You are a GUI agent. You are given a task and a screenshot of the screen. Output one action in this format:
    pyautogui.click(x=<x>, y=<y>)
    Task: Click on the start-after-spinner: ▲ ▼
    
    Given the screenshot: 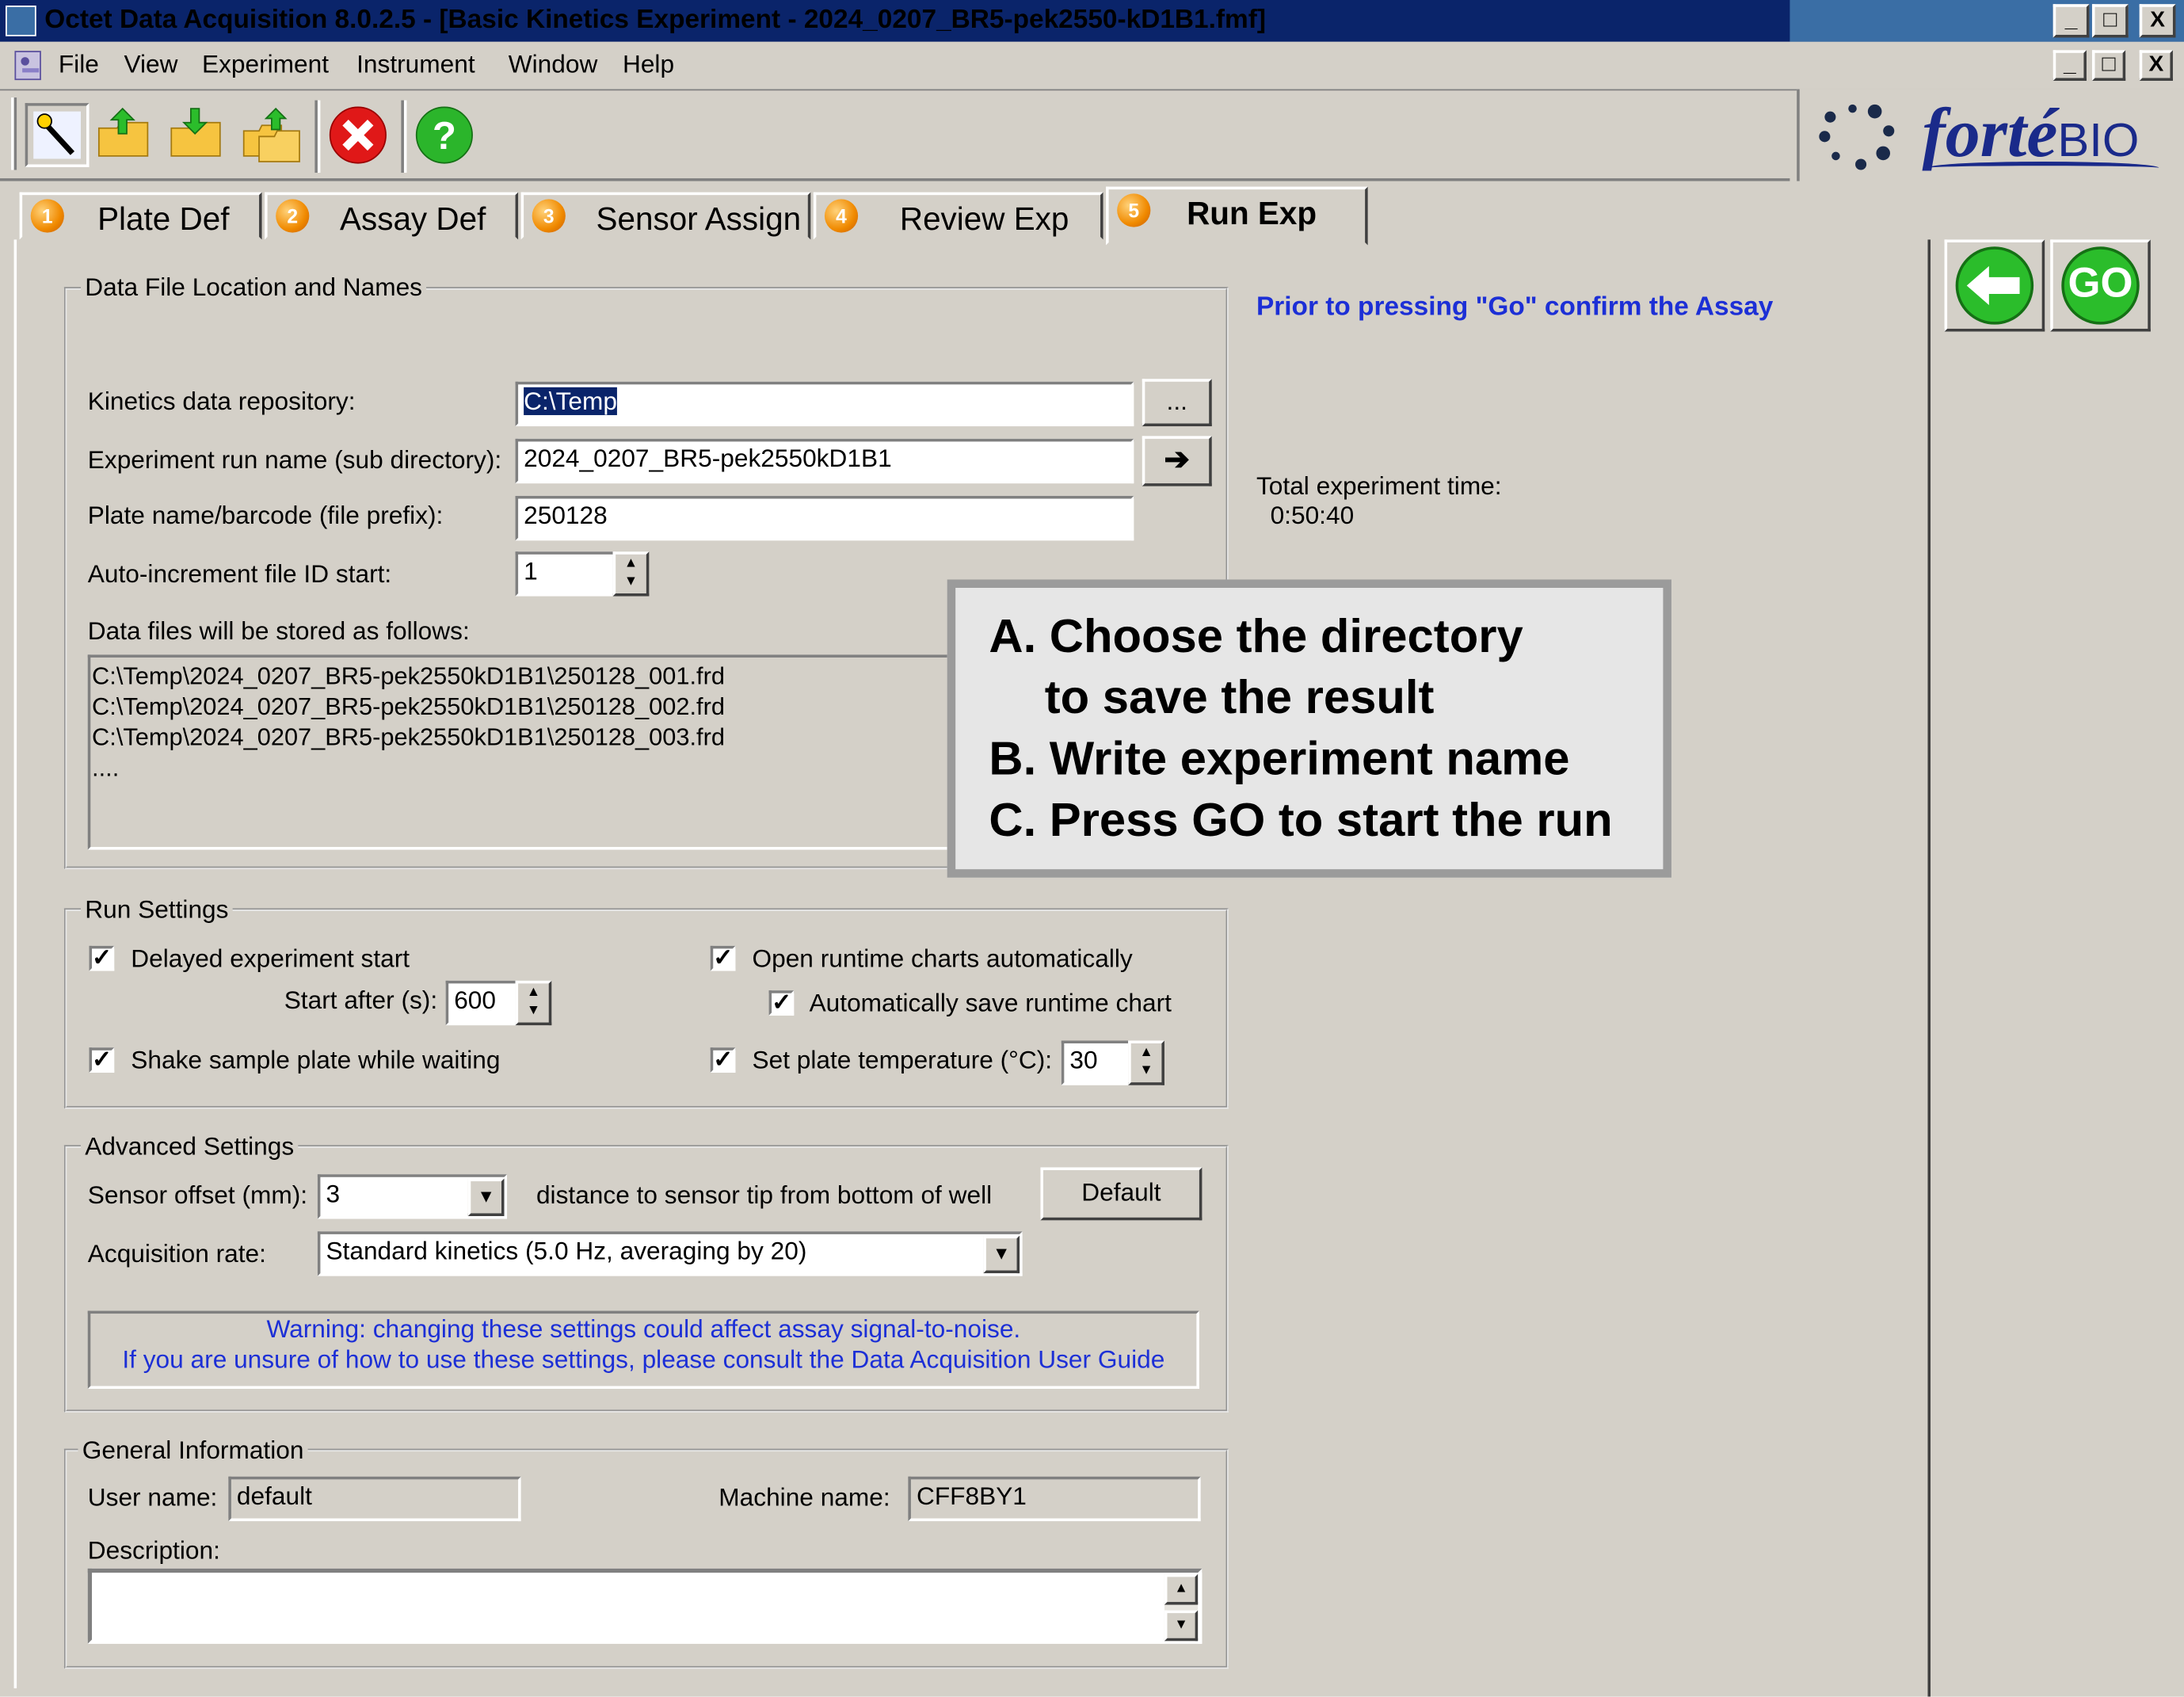 What is the action you would take?
    pyautogui.click(x=533, y=1003)
    